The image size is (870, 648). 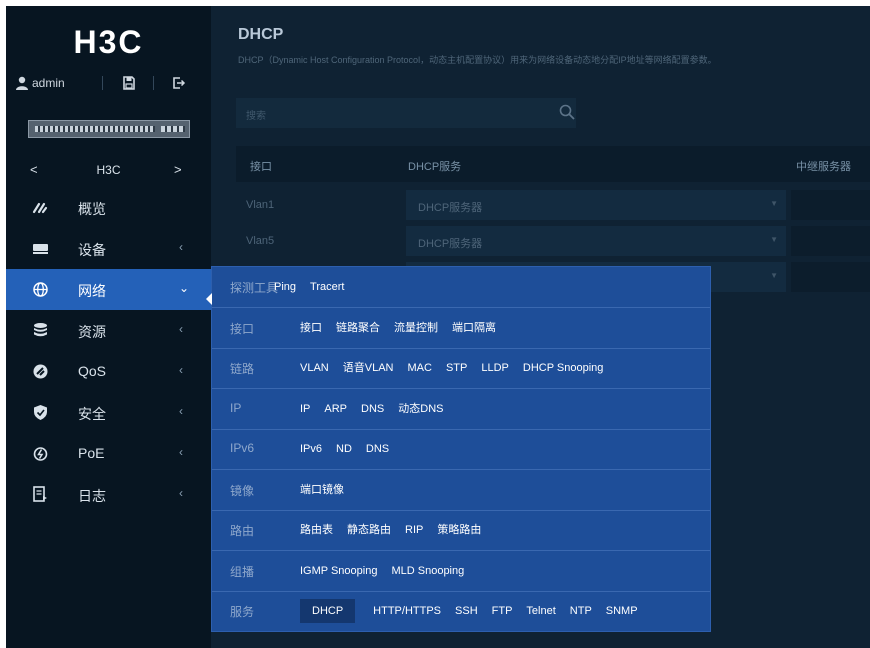 What do you see at coordinates (108, 330) in the screenshot?
I see `sidebar-item-resources: 资源 ‹` at bounding box center [108, 330].